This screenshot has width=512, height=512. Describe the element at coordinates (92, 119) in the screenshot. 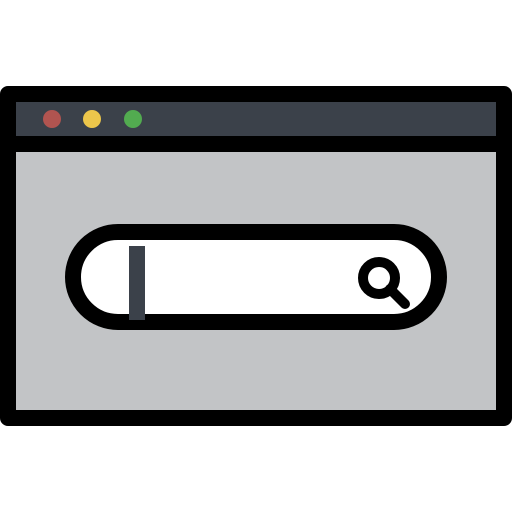

I see `minimize-dot` at that location.